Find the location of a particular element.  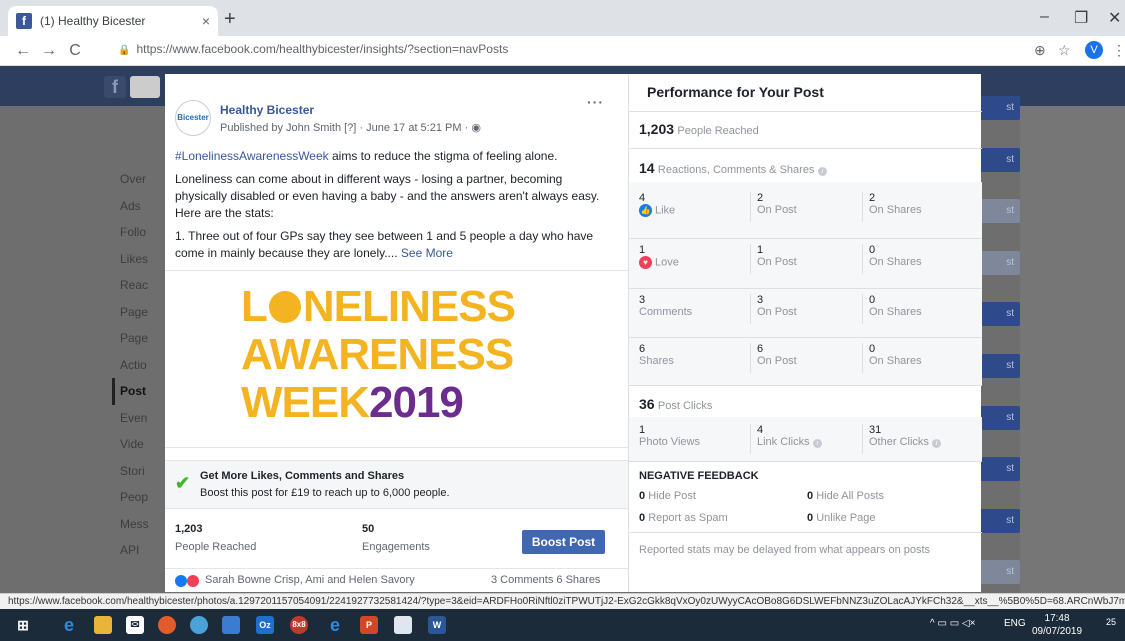

reload-icon: C is located at coordinates (75, 51).